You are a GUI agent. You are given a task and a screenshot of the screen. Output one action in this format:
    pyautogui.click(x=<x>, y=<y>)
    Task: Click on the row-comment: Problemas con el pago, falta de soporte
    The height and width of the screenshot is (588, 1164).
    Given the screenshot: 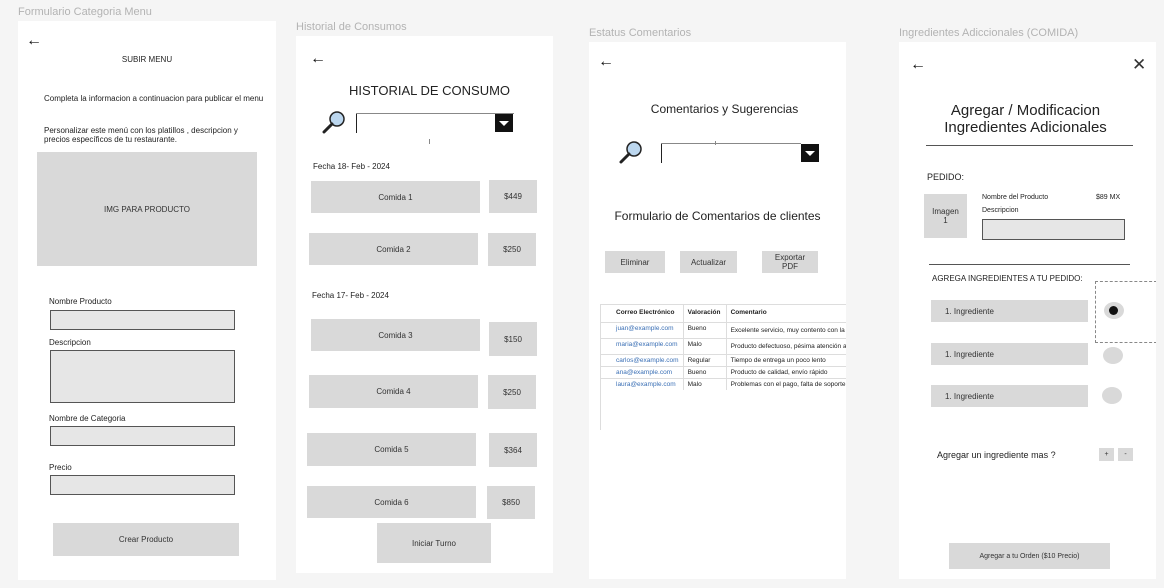 What is the action you would take?
    pyautogui.click(x=785, y=384)
    